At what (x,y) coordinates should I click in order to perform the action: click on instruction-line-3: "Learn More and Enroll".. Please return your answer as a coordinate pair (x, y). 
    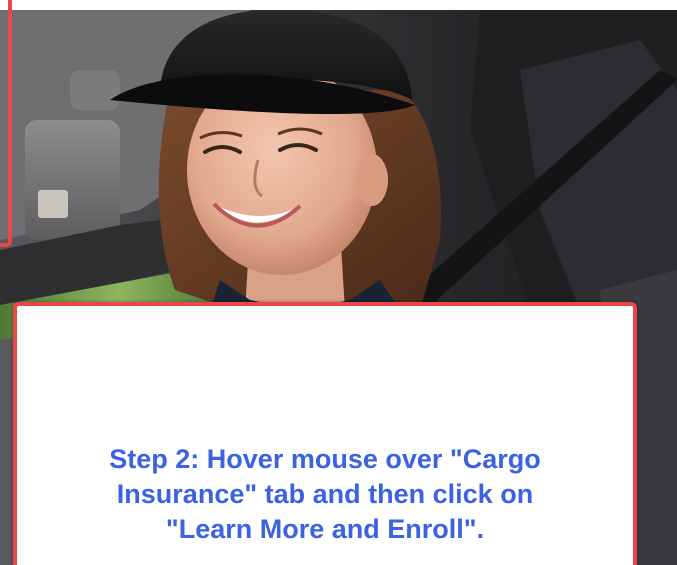
    Looking at the image, I should click on (325, 529).